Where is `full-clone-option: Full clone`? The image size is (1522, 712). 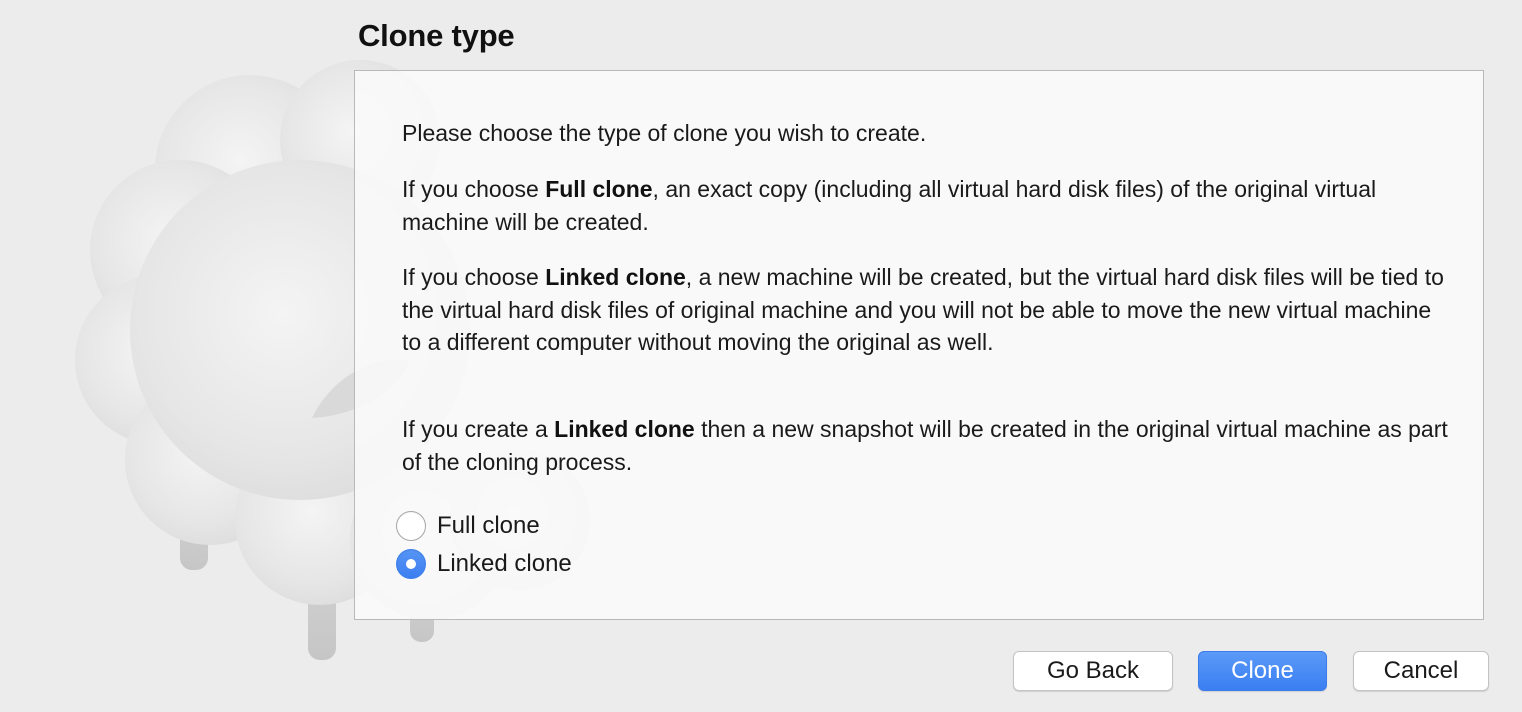
full-clone-option: Full clone is located at coordinates (468, 526).